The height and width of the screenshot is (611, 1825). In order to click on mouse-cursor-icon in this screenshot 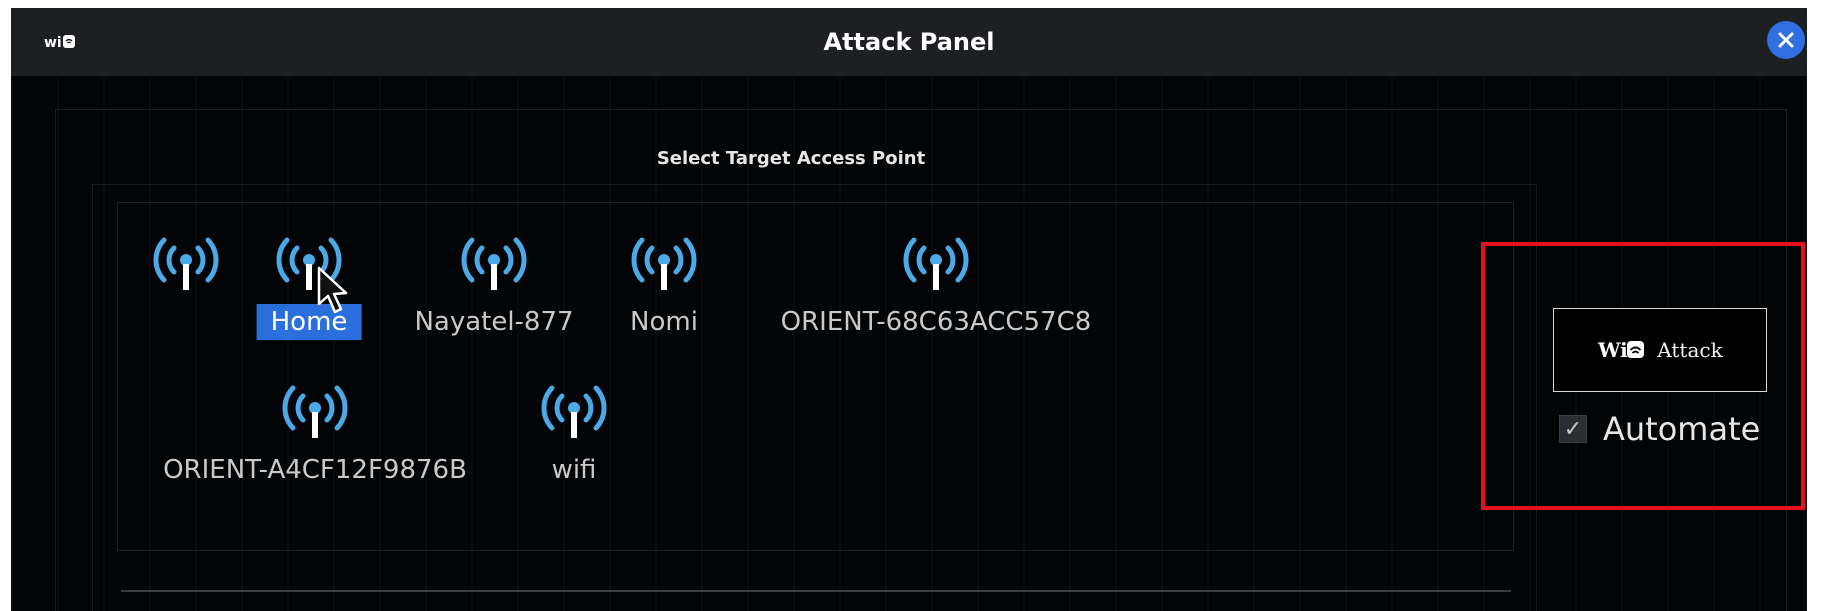, I will do `click(332, 290)`.